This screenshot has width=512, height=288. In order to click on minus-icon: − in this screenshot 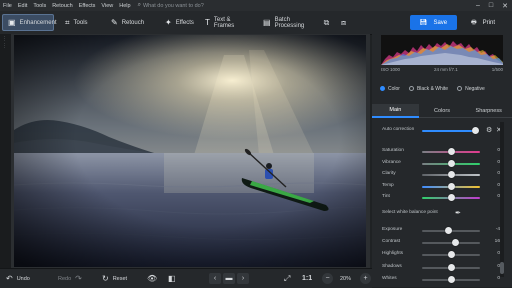, I will do `click(327, 278)`.